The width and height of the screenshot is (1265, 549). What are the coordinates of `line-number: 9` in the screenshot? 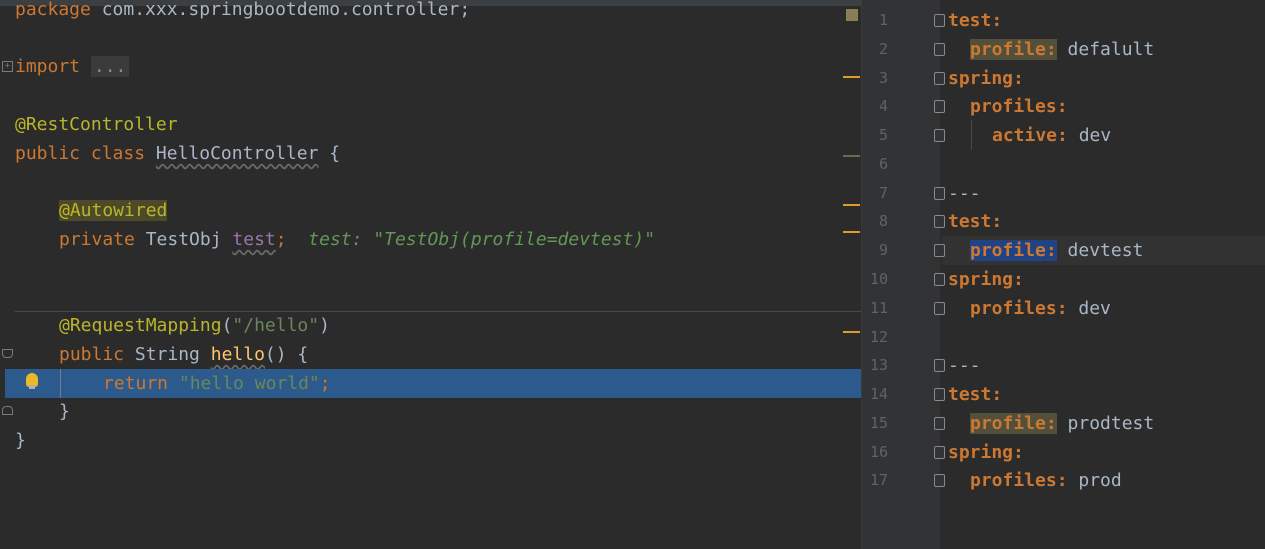 It's located at (883, 250).